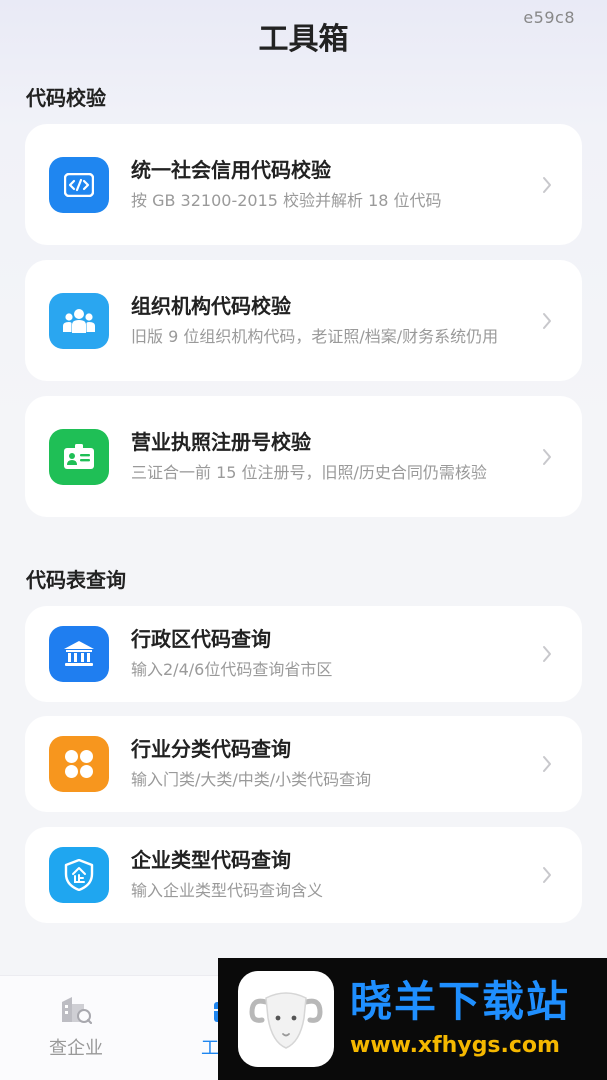  I want to click on tab-company-search: 查企业, so click(76, 1028).